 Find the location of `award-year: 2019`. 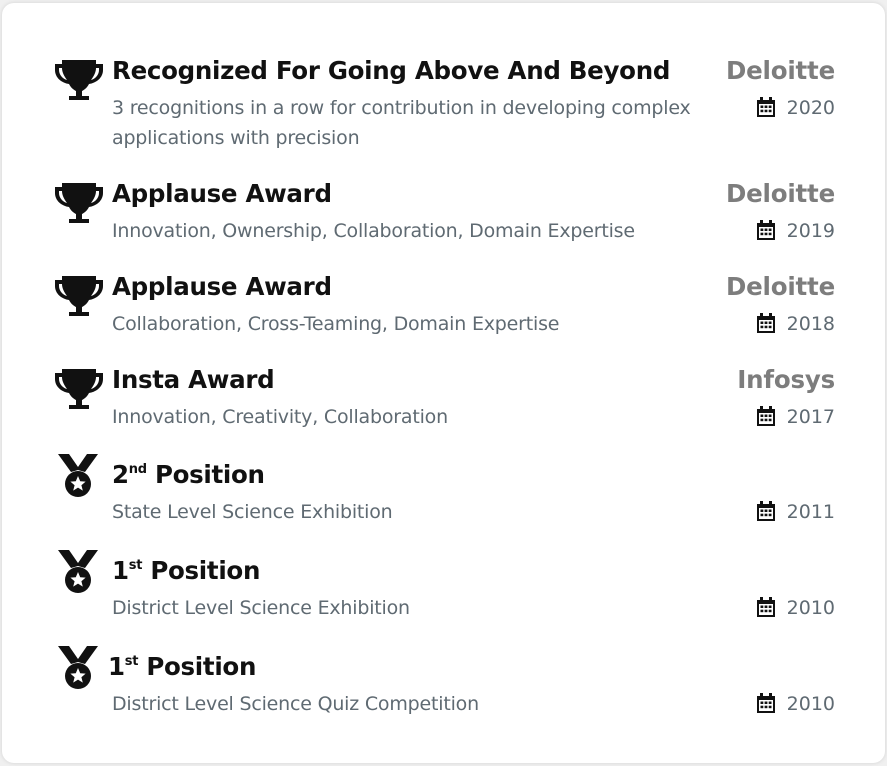

award-year: 2019 is located at coordinates (795, 231).